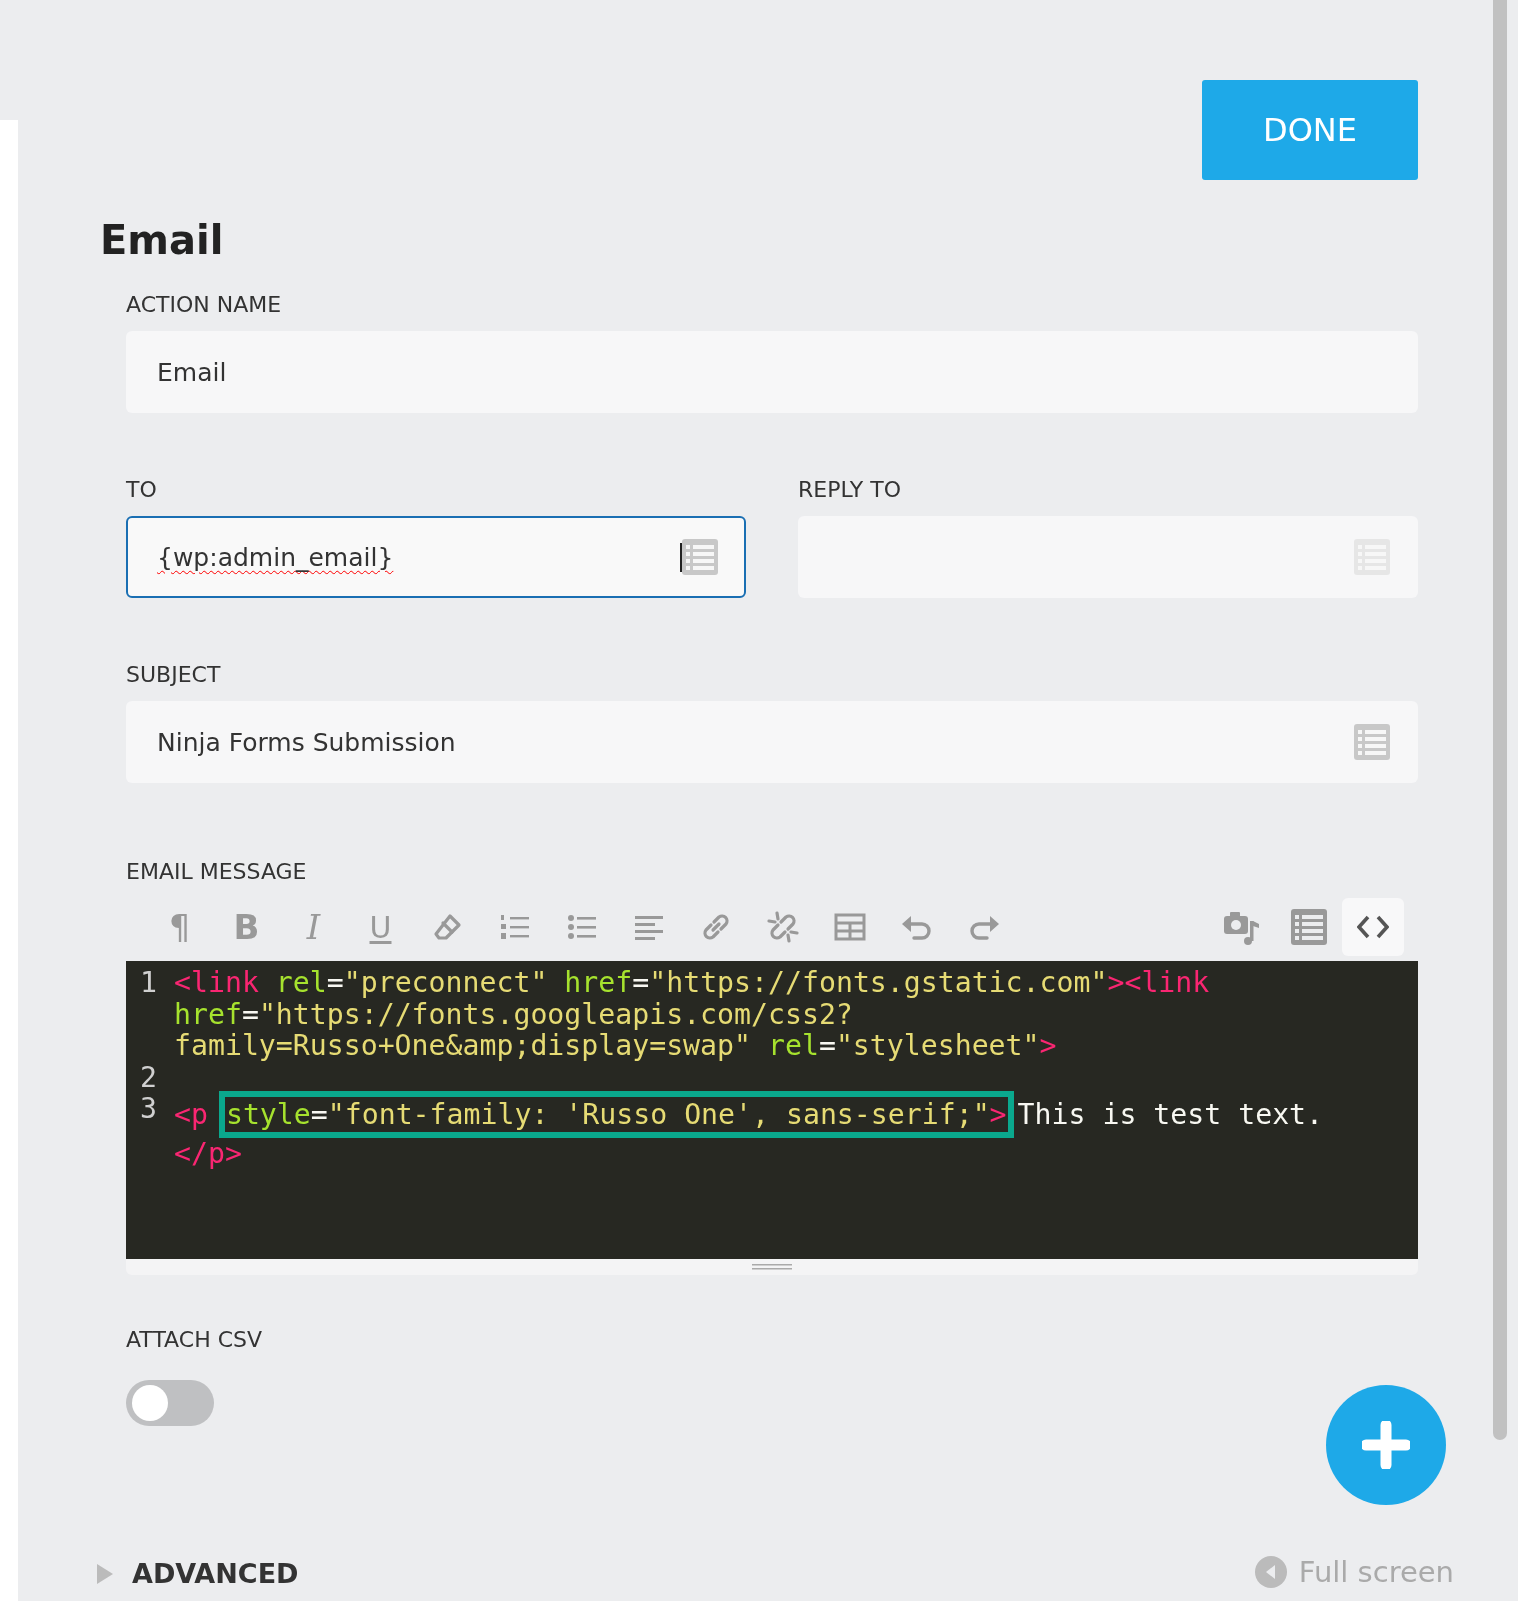  What do you see at coordinates (204, 304) in the screenshot?
I see `field-label: ACTION NAME` at bounding box center [204, 304].